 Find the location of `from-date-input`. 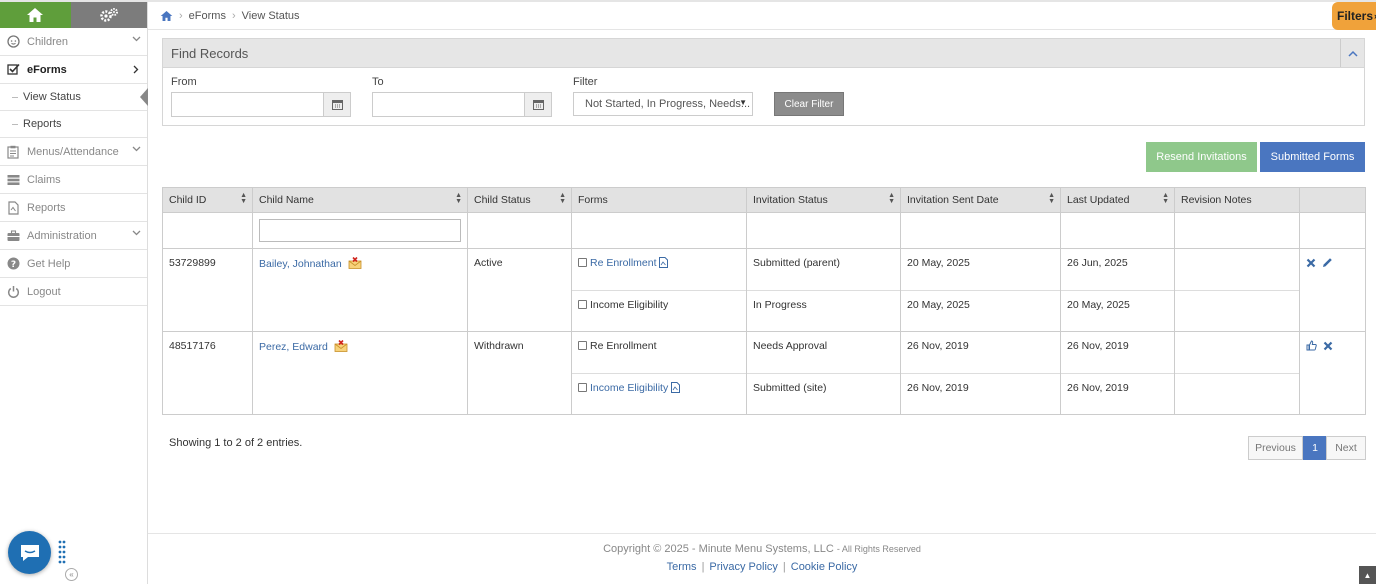

from-date-input is located at coordinates (261, 104).